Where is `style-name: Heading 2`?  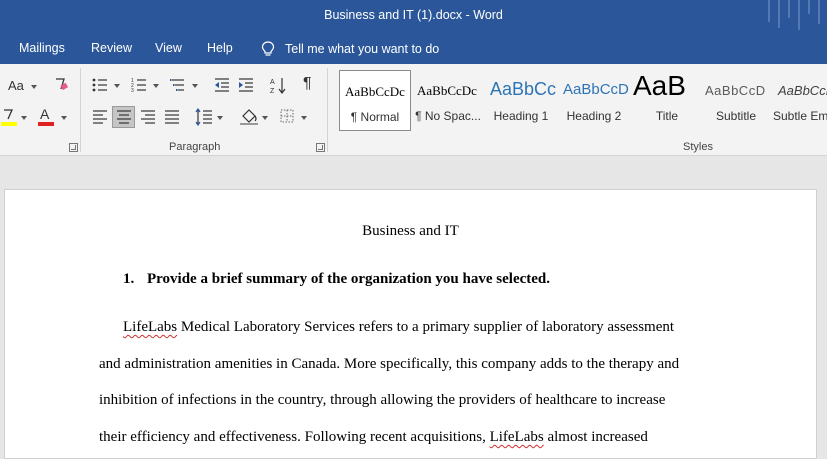
style-name: Heading 2 is located at coordinates (594, 116).